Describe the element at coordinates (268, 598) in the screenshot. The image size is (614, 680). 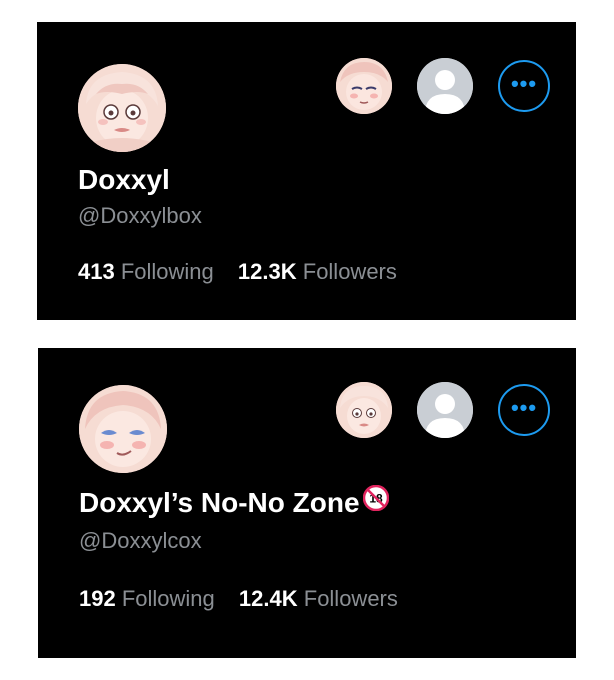
I see `followers-count: 12.4K` at that location.